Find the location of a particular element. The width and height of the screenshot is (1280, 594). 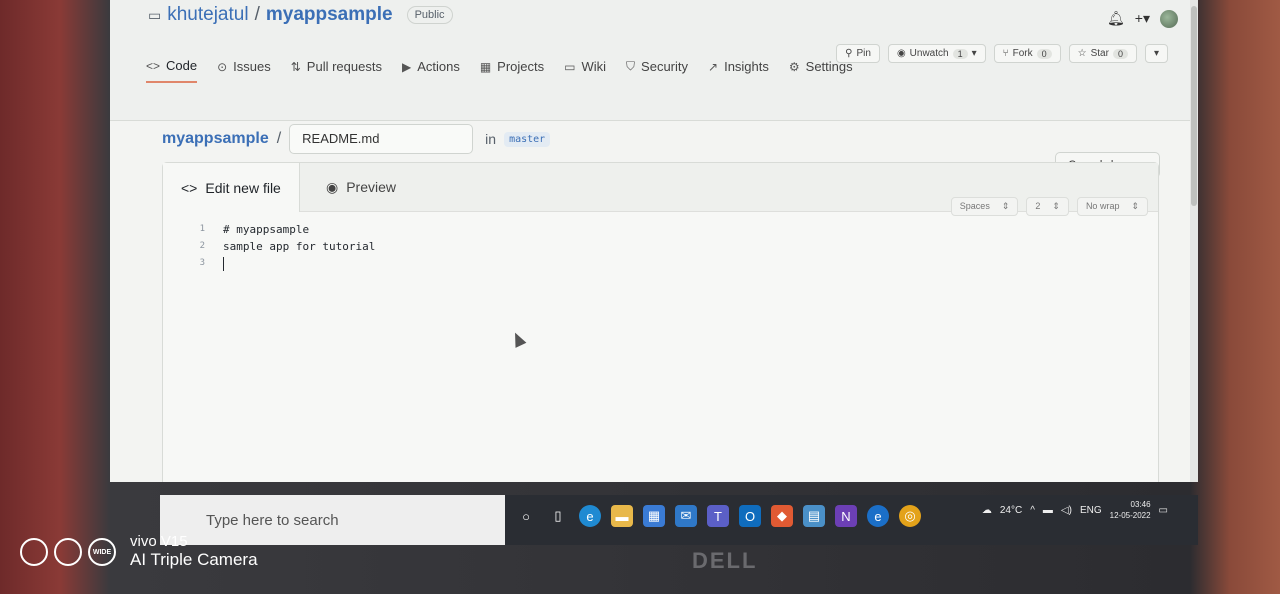

visual-studio-icon: N is located at coordinates (846, 516).